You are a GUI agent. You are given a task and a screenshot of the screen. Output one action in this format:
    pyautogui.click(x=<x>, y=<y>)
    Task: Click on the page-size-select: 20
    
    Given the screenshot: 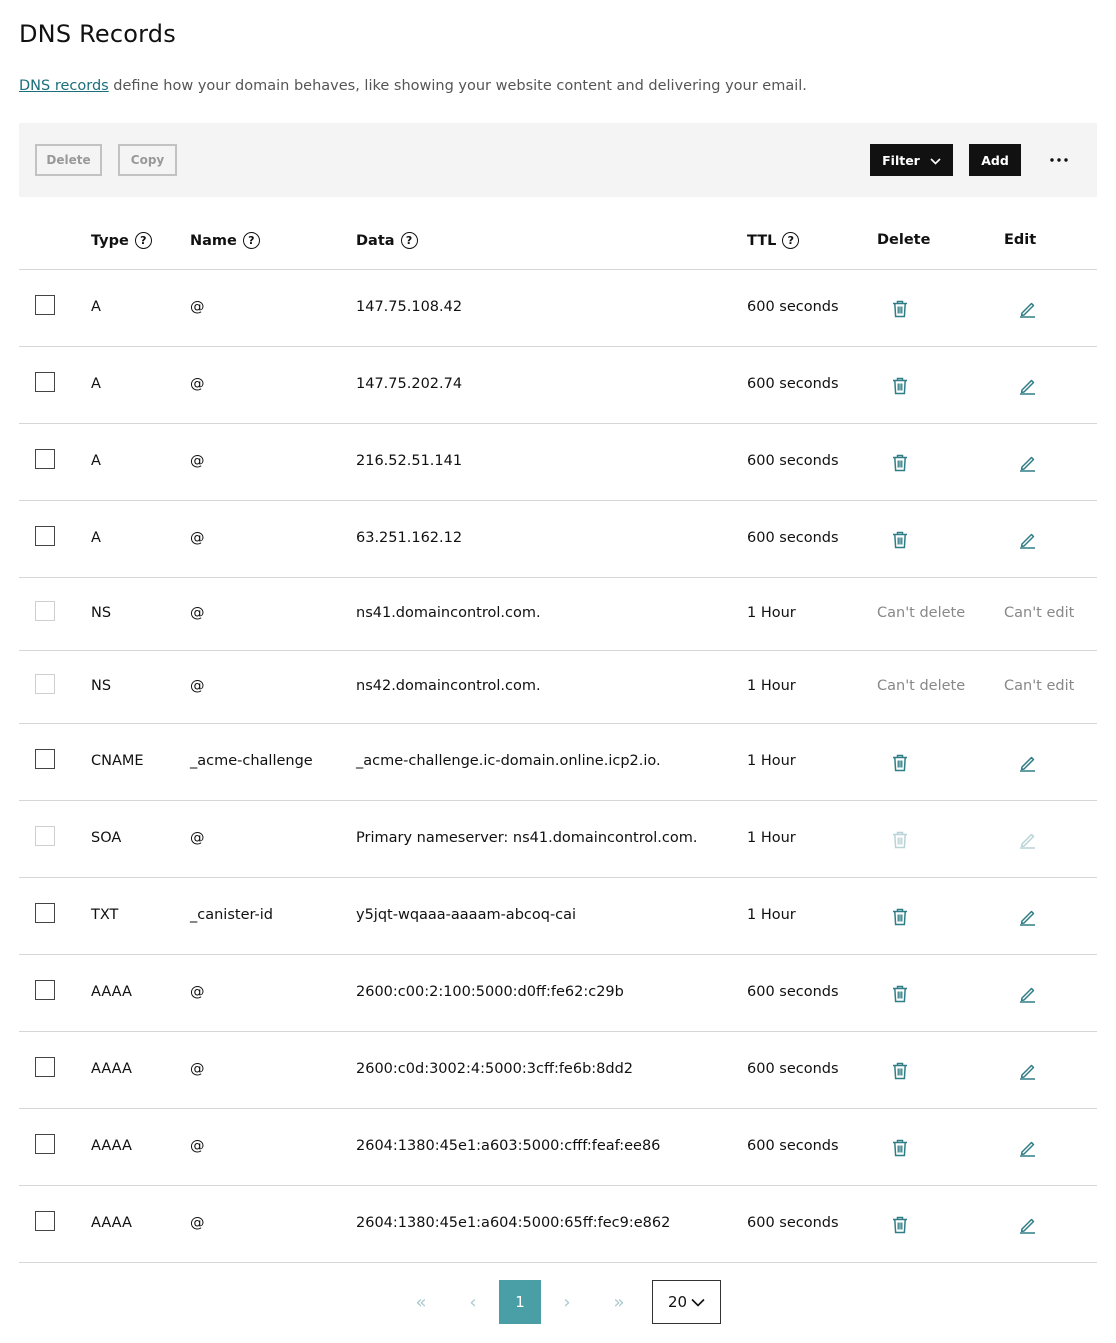 What is the action you would take?
    pyautogui.click(x=686, y=1302)
    